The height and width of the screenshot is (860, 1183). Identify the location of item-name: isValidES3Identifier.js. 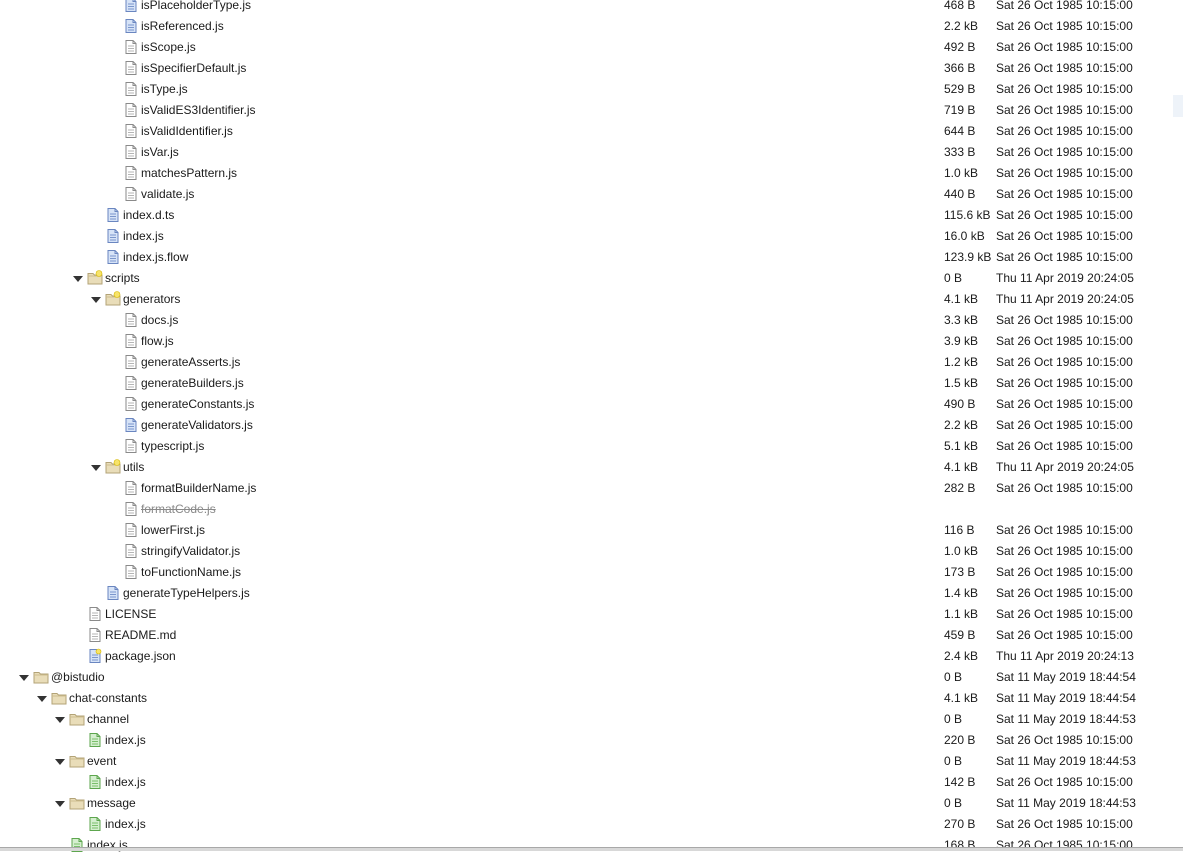
(198, 110).